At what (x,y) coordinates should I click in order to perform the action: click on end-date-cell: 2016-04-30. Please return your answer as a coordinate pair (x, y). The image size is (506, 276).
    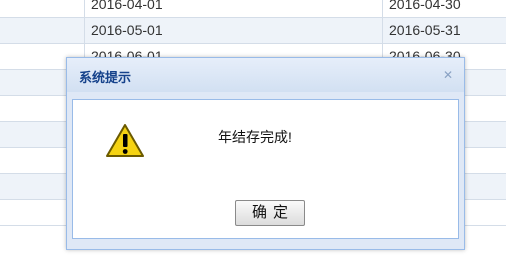
    Looking at the image, I should click on (444, 8).